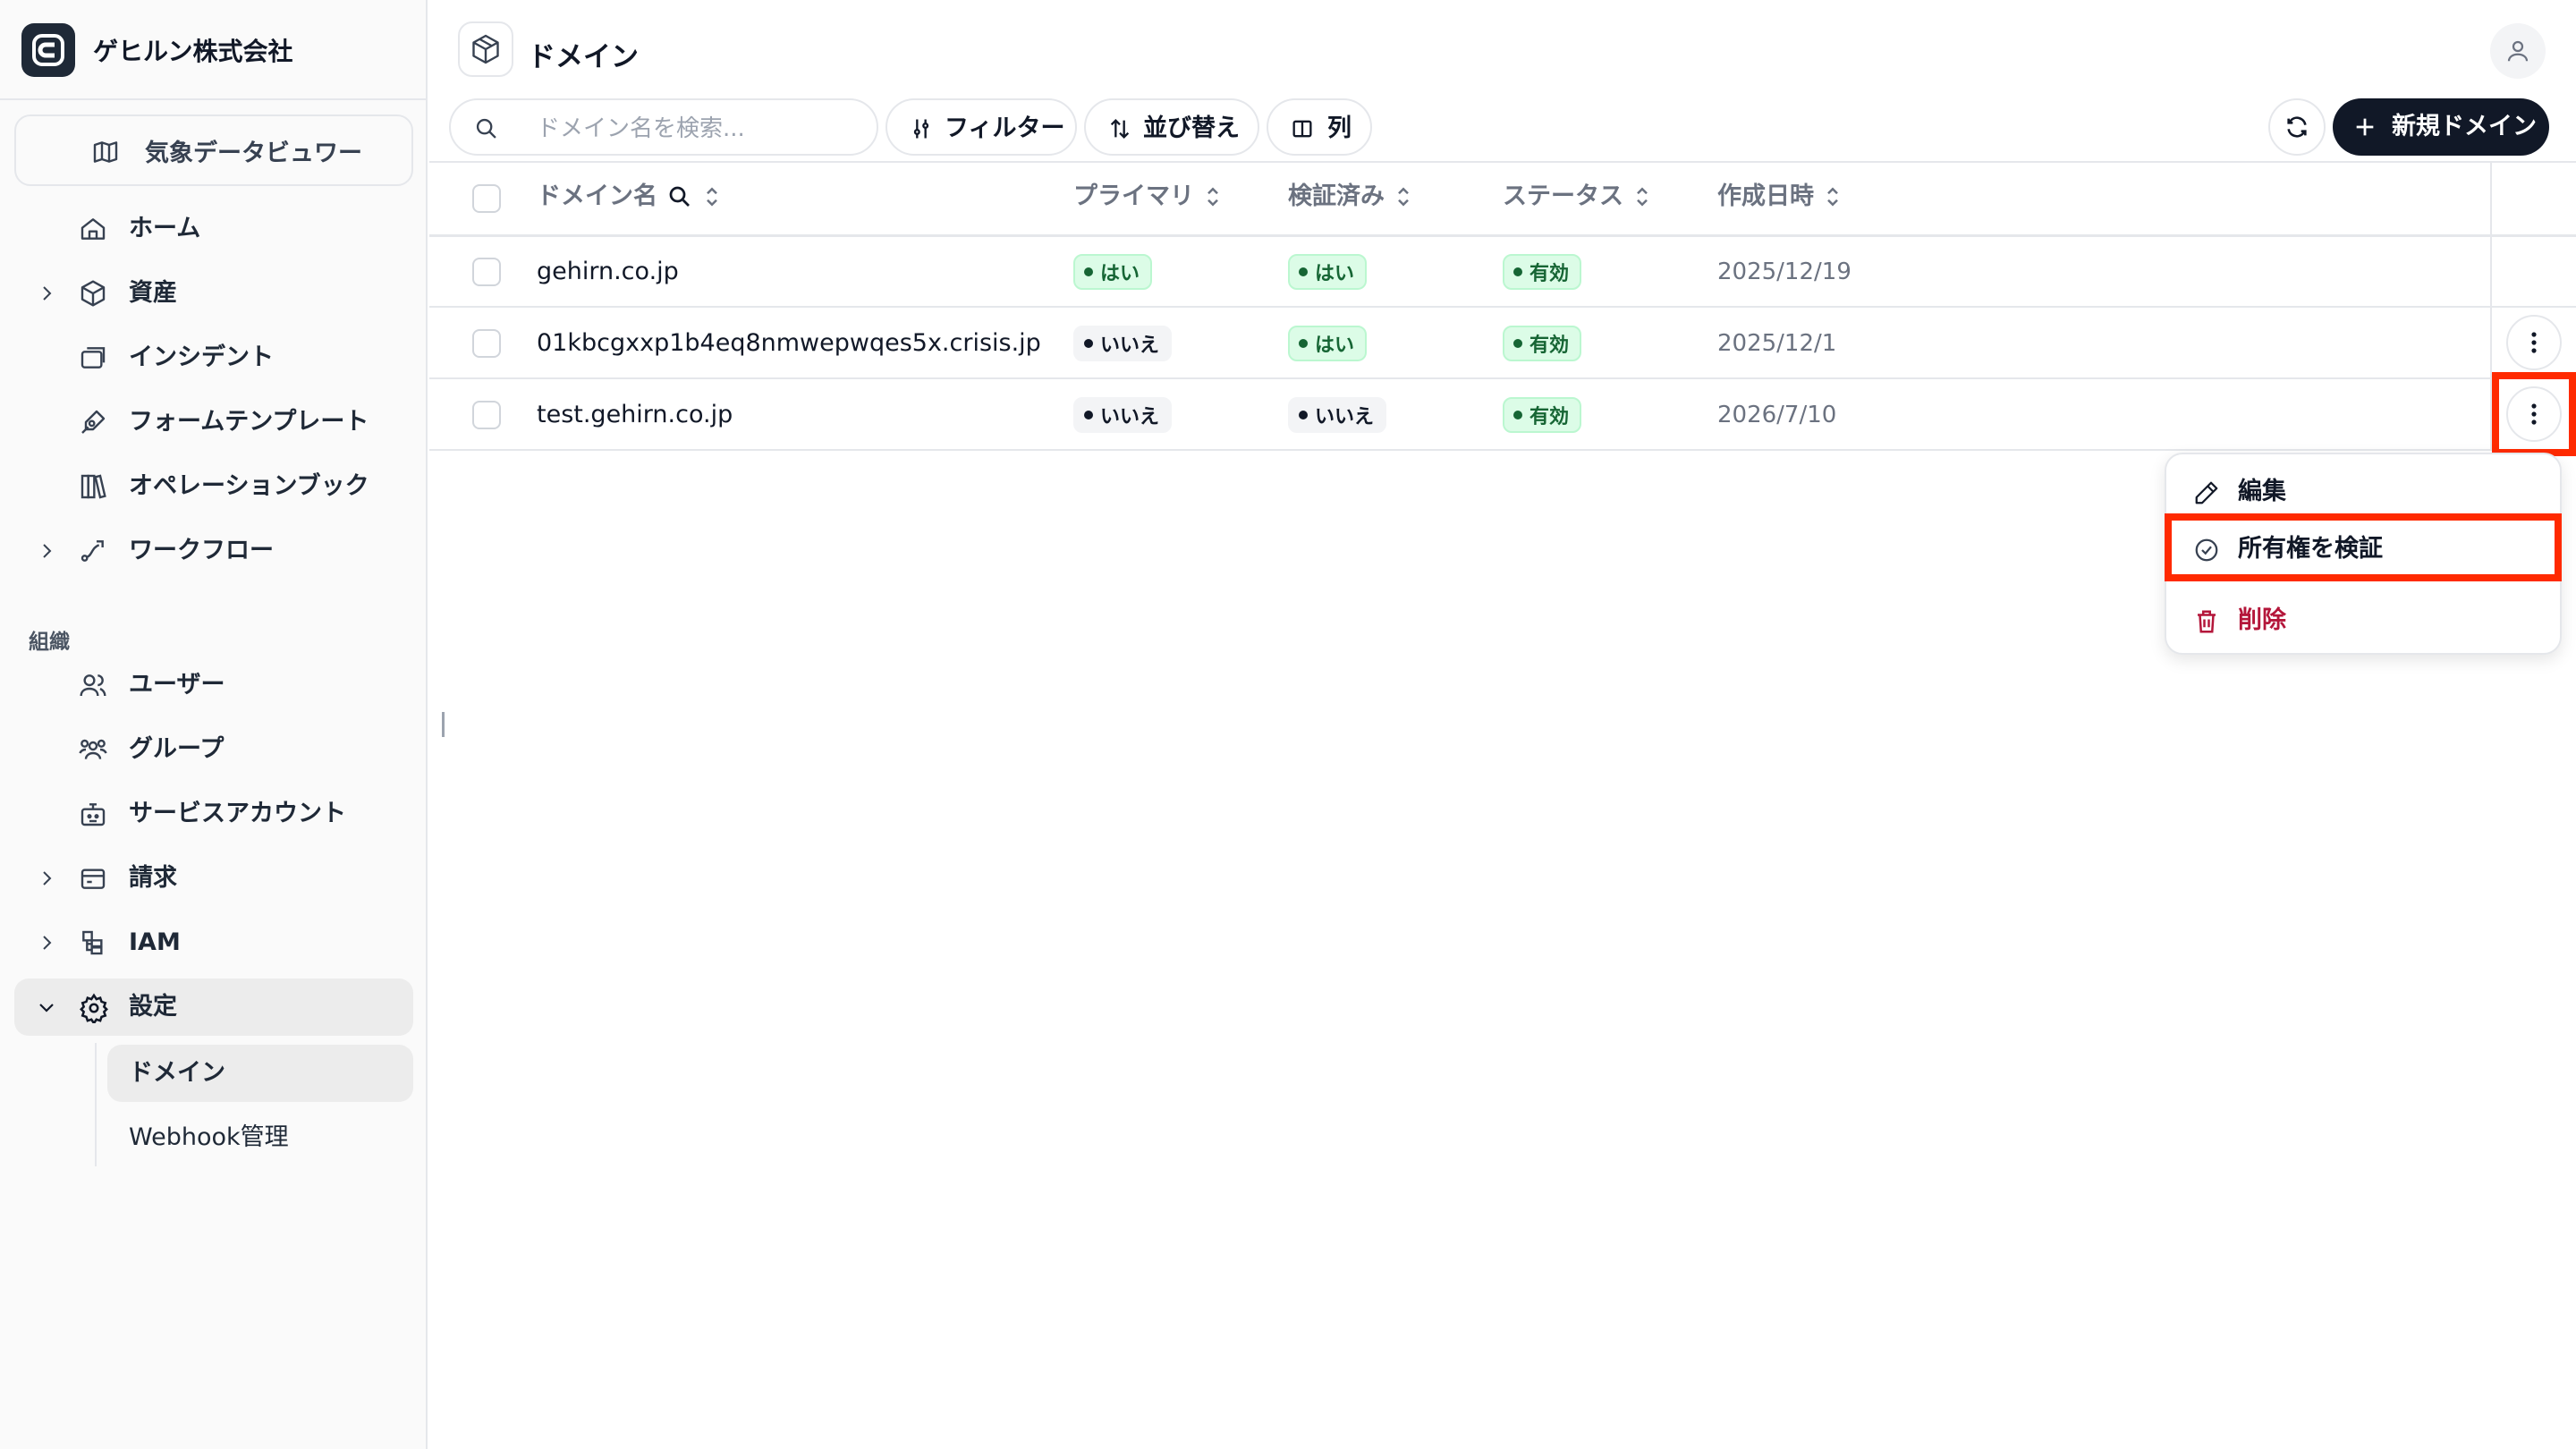  I want to click on created-cell: 2025/12/1, so click(1777, 343).